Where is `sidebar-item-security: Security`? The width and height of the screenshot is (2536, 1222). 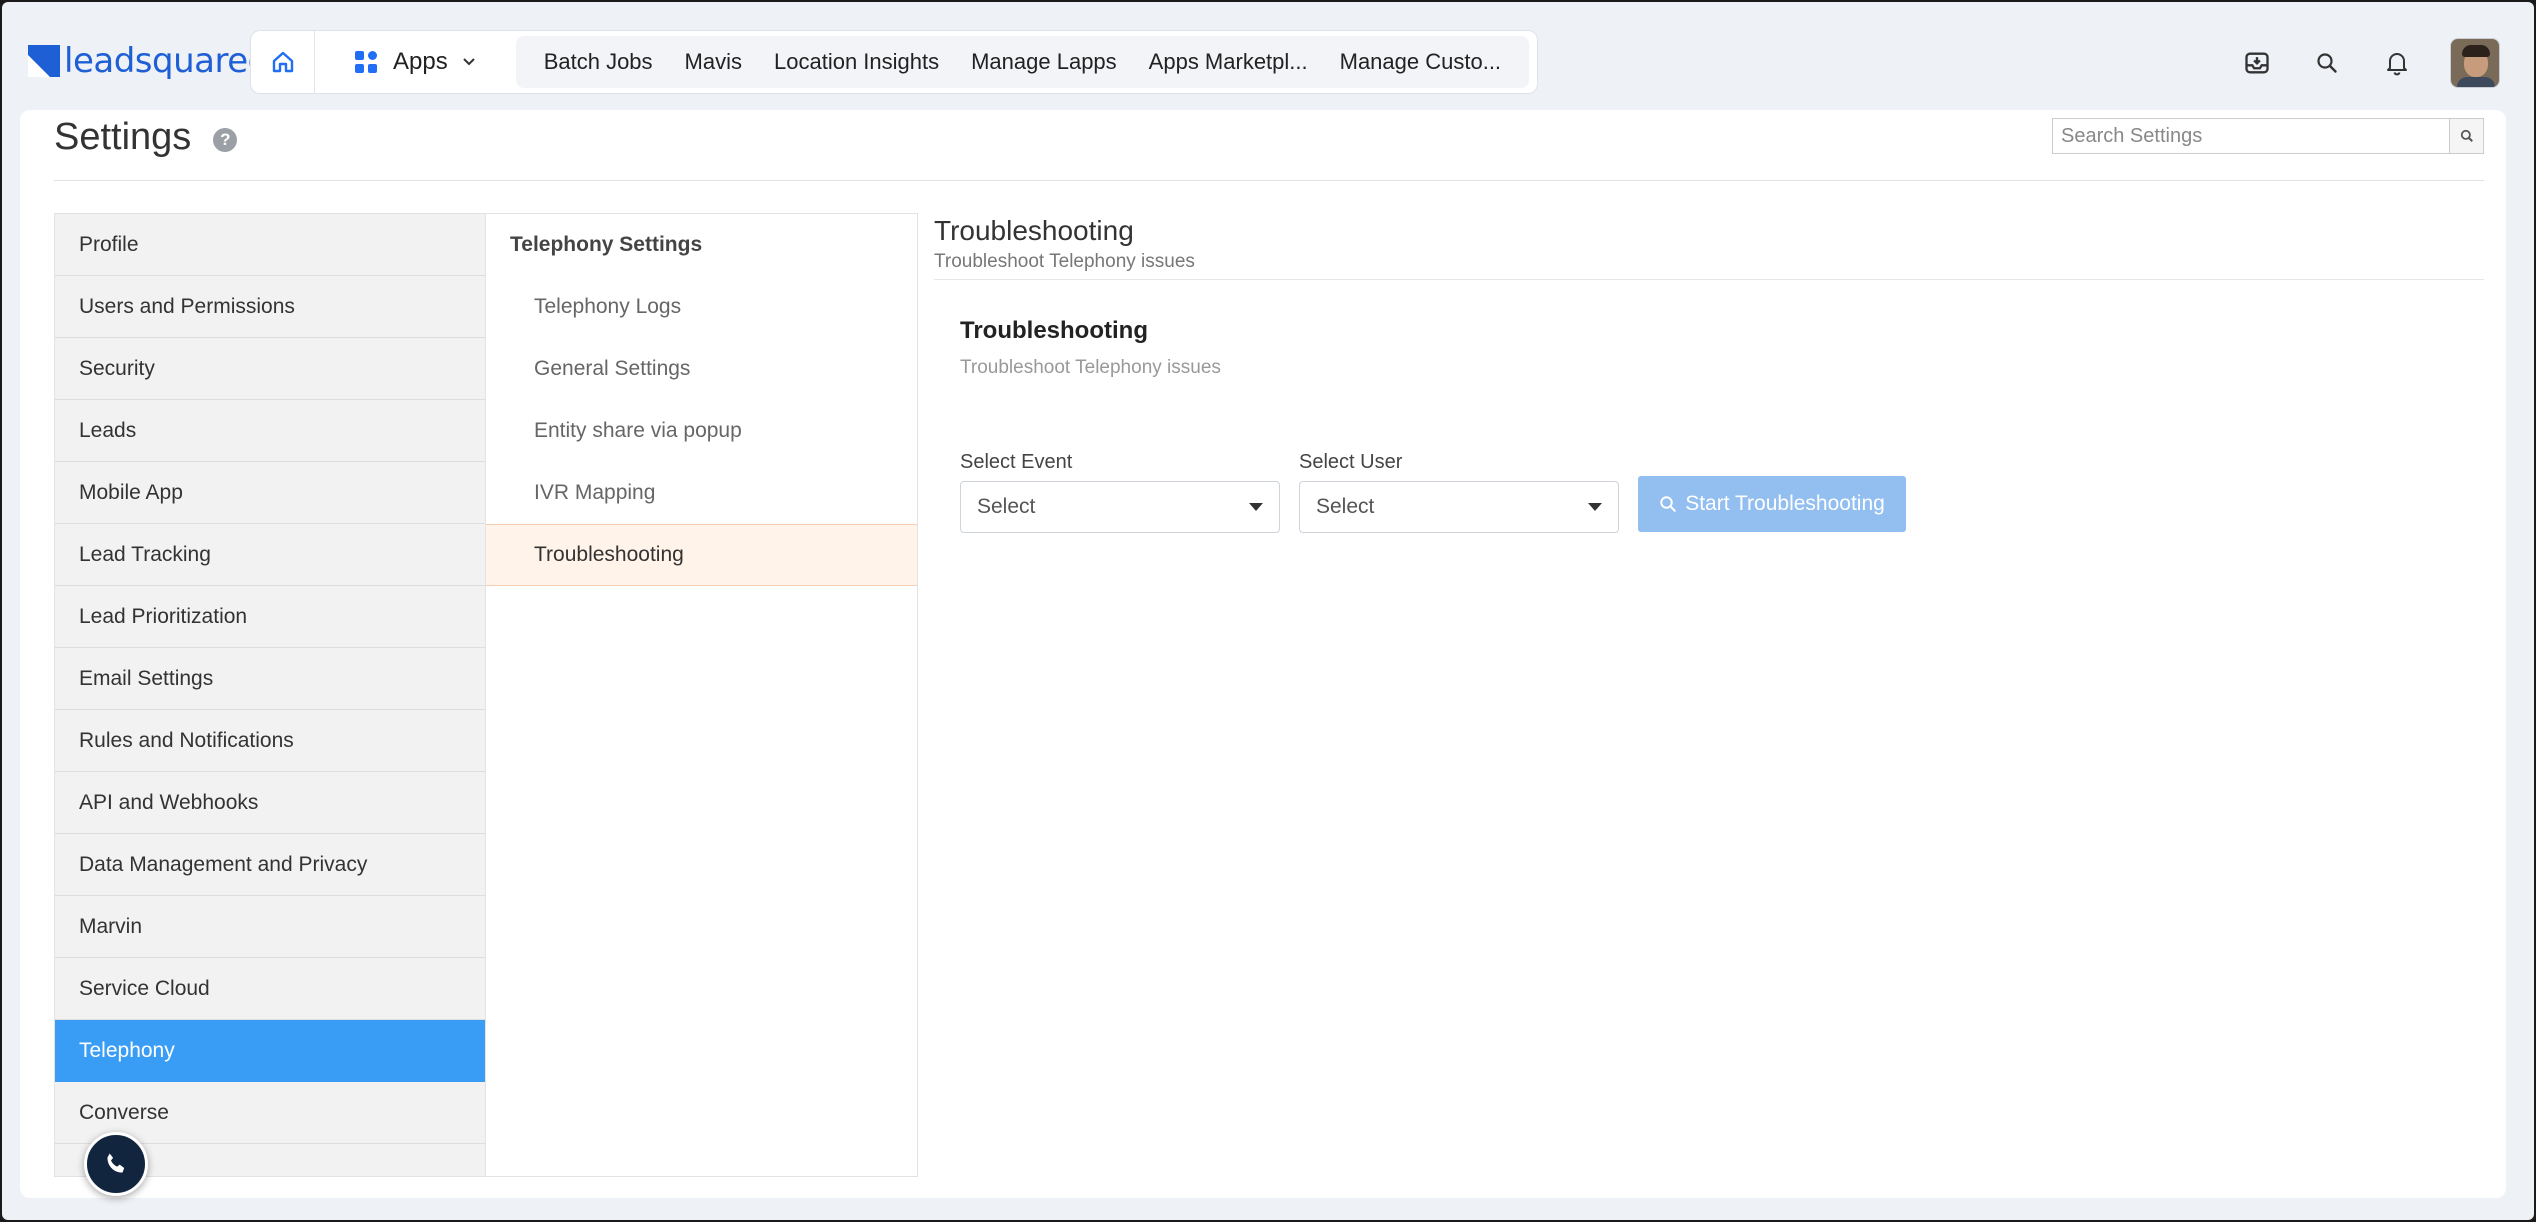 sidebar-item-security: Security is located at coordinates (270, 369).